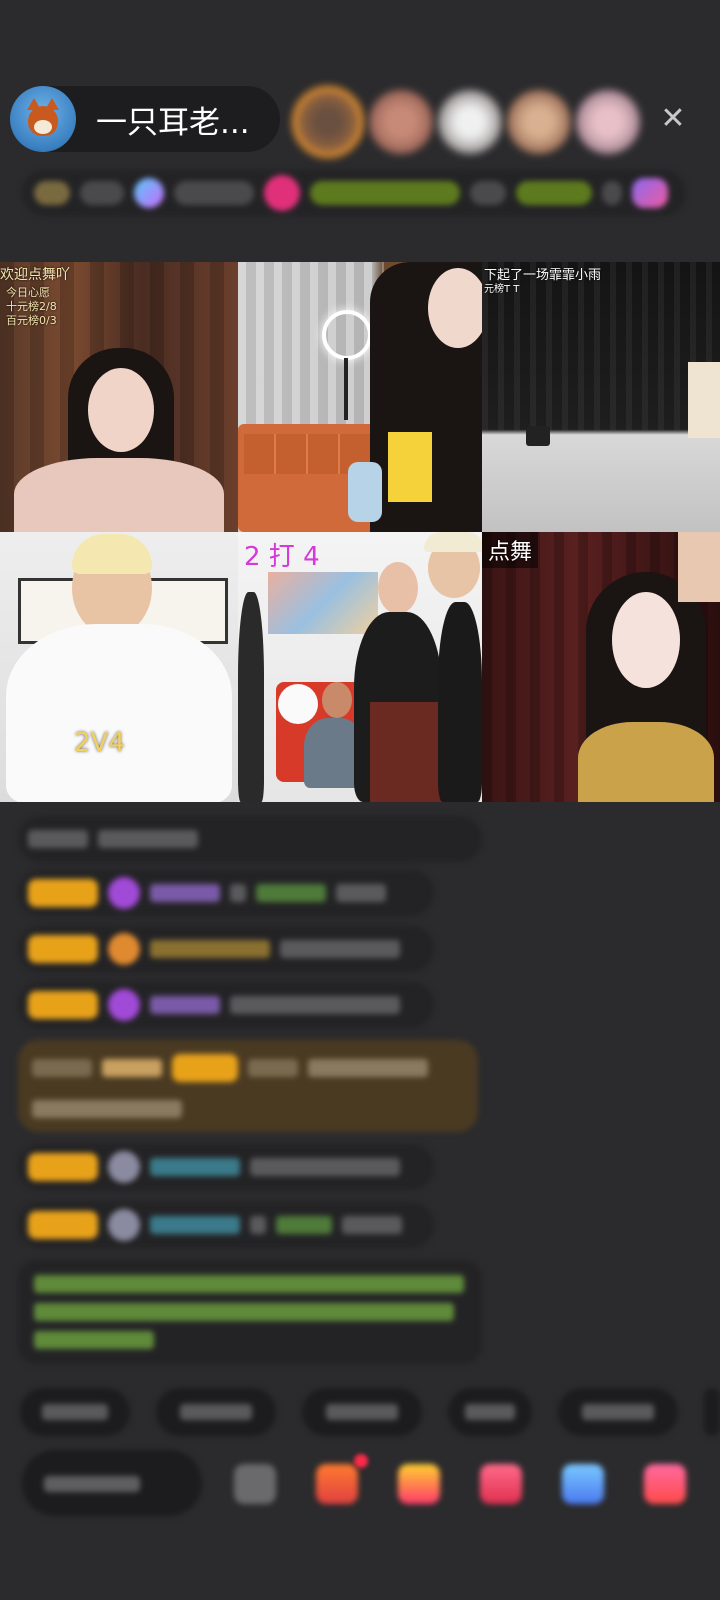  I want to click on guest-video-tile, so click(360, 397).